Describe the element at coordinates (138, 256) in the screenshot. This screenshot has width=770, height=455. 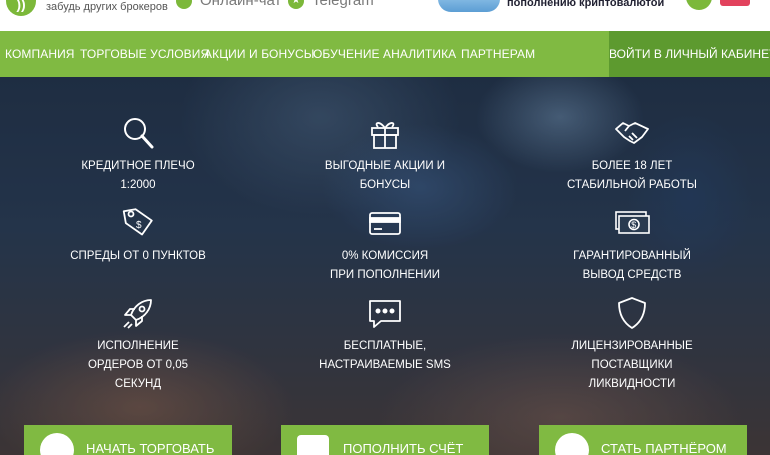
I see `feature-spreads-line-1: СПРЕДЫ ОТ 0 ПУНКТОВ` at that location.